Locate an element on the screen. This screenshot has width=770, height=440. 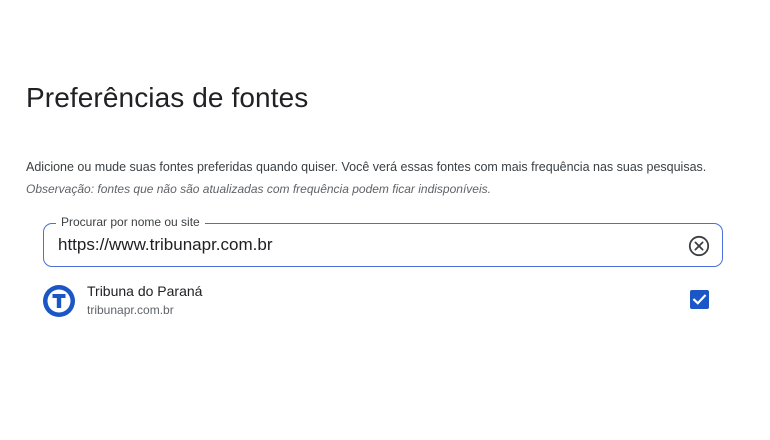
select-source-checkbox is located at coordinates (699, 299).